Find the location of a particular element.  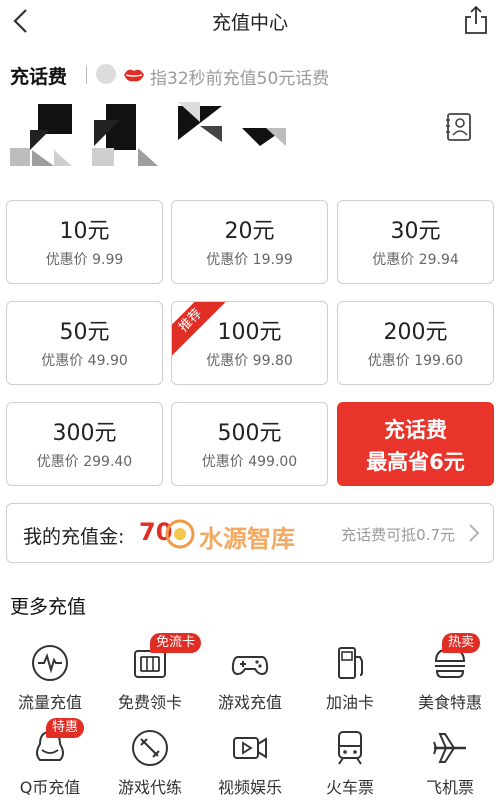

lips-icon is located at coordinates (134, 75).